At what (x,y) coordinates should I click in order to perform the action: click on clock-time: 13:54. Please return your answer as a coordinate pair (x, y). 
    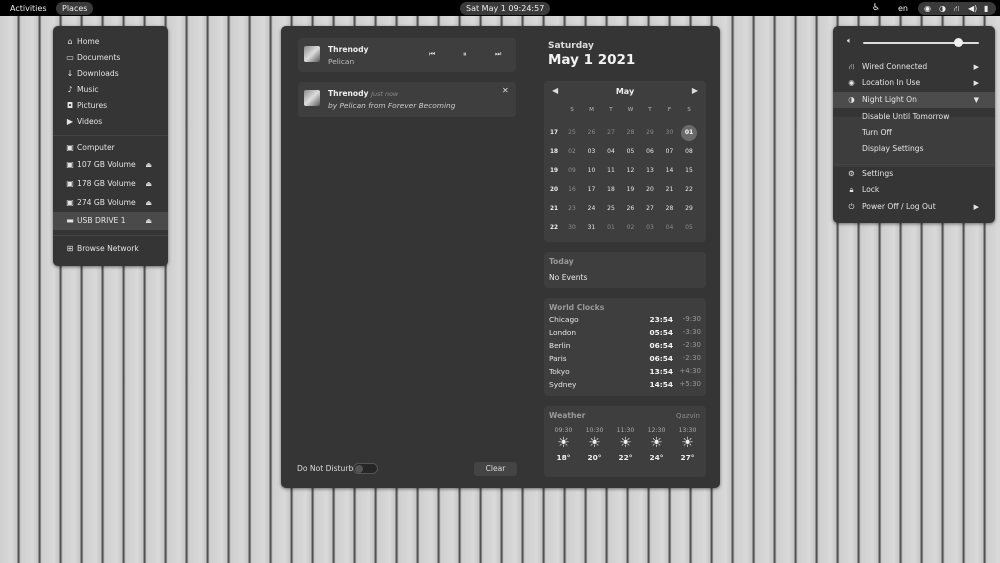
    Looking at the image, I should click on (661, 371).